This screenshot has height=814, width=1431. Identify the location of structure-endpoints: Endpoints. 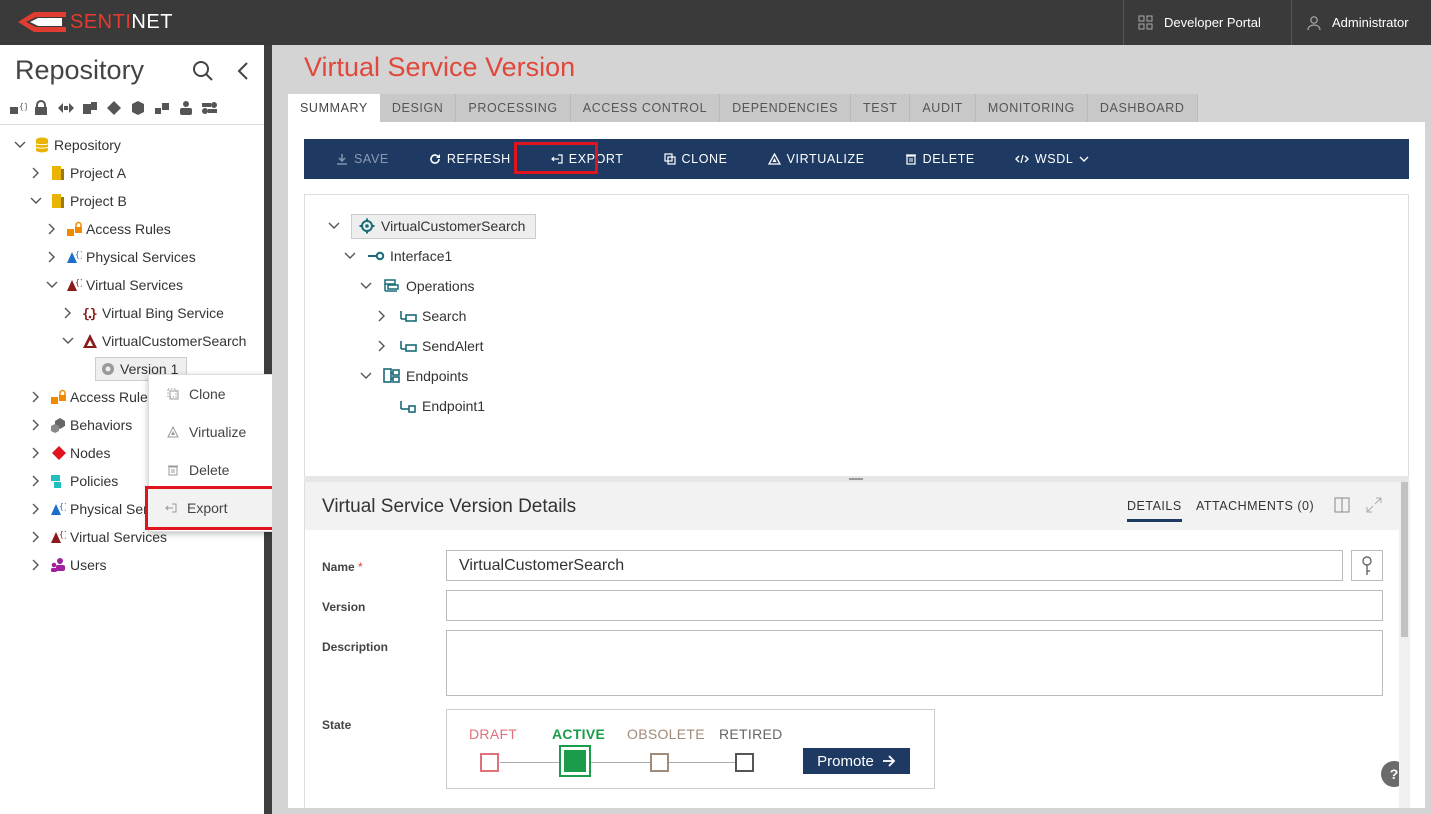
(413, 376).